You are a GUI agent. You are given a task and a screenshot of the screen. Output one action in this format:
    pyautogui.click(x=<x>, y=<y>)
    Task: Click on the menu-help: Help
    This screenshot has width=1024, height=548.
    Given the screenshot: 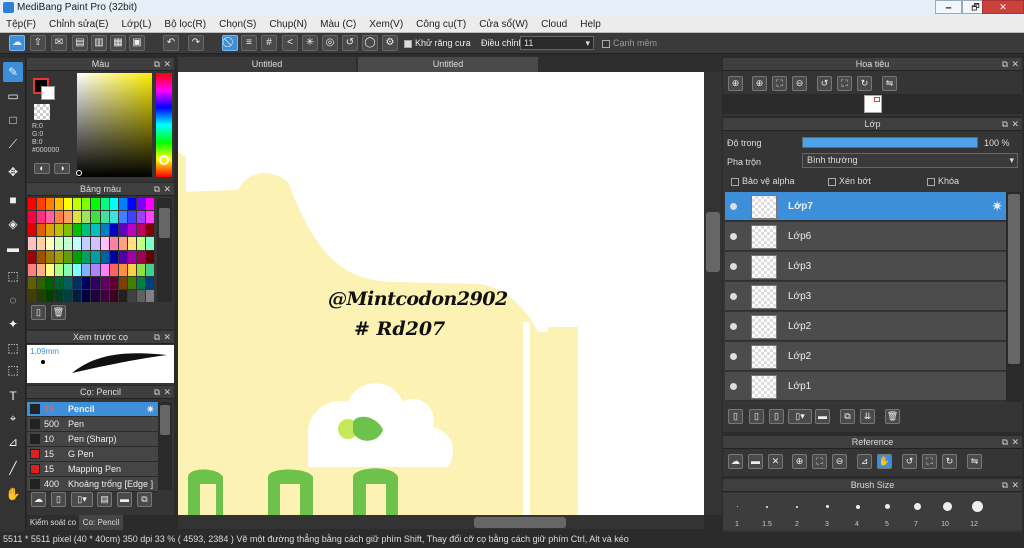 What is the action you would take?
    pyautogui.click(x=590, y=24)
    